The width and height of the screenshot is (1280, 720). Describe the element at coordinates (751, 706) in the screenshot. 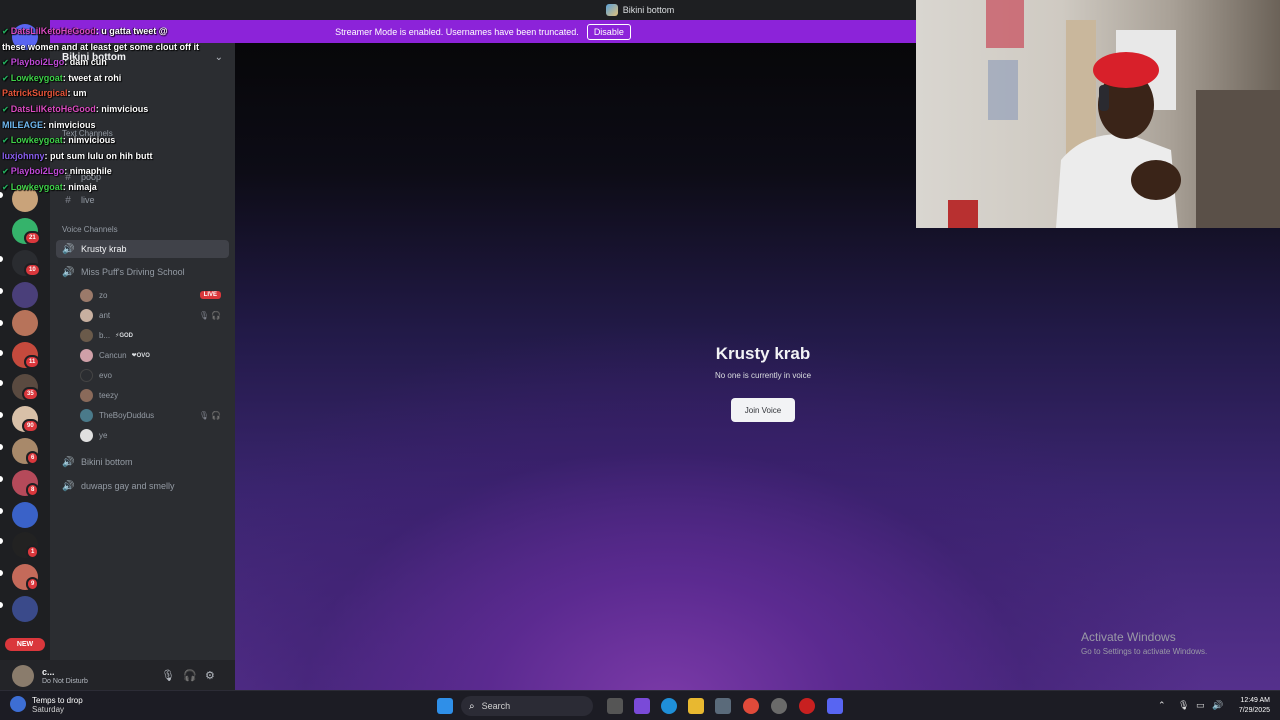

I see `chrome-icon` at that location.